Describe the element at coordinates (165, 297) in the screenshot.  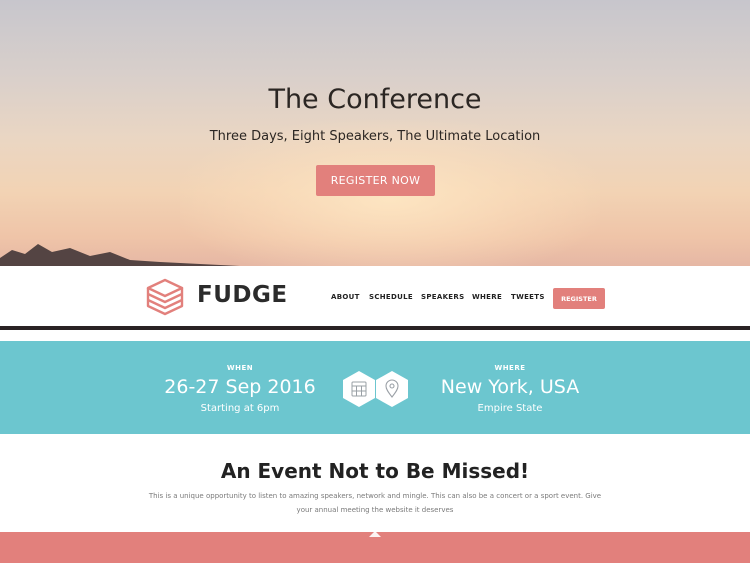
I see `logo-stack-icon` at that location.